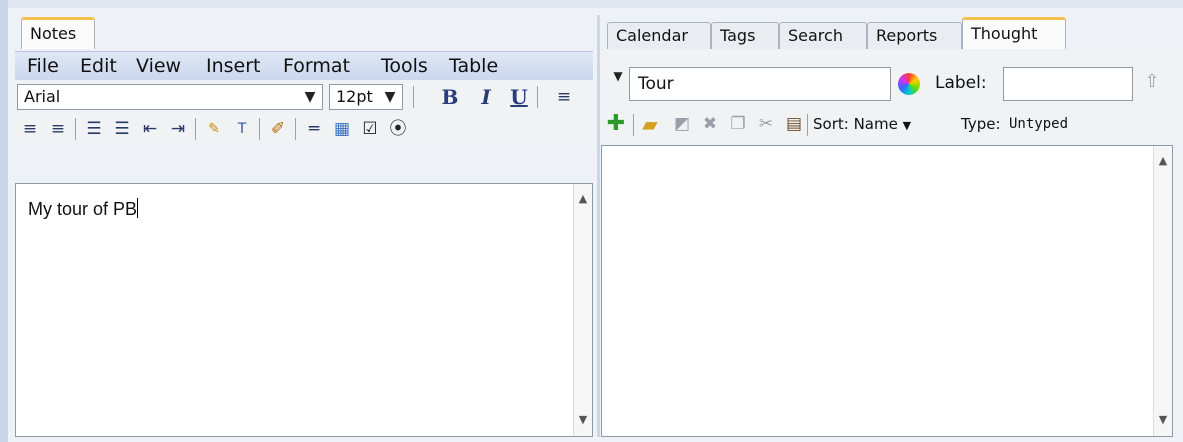 This screenshot has height=442, width=1183. Describe the element at coordinates (909, 84) in the screenshot. I see `color-wheel-icon` at that location.